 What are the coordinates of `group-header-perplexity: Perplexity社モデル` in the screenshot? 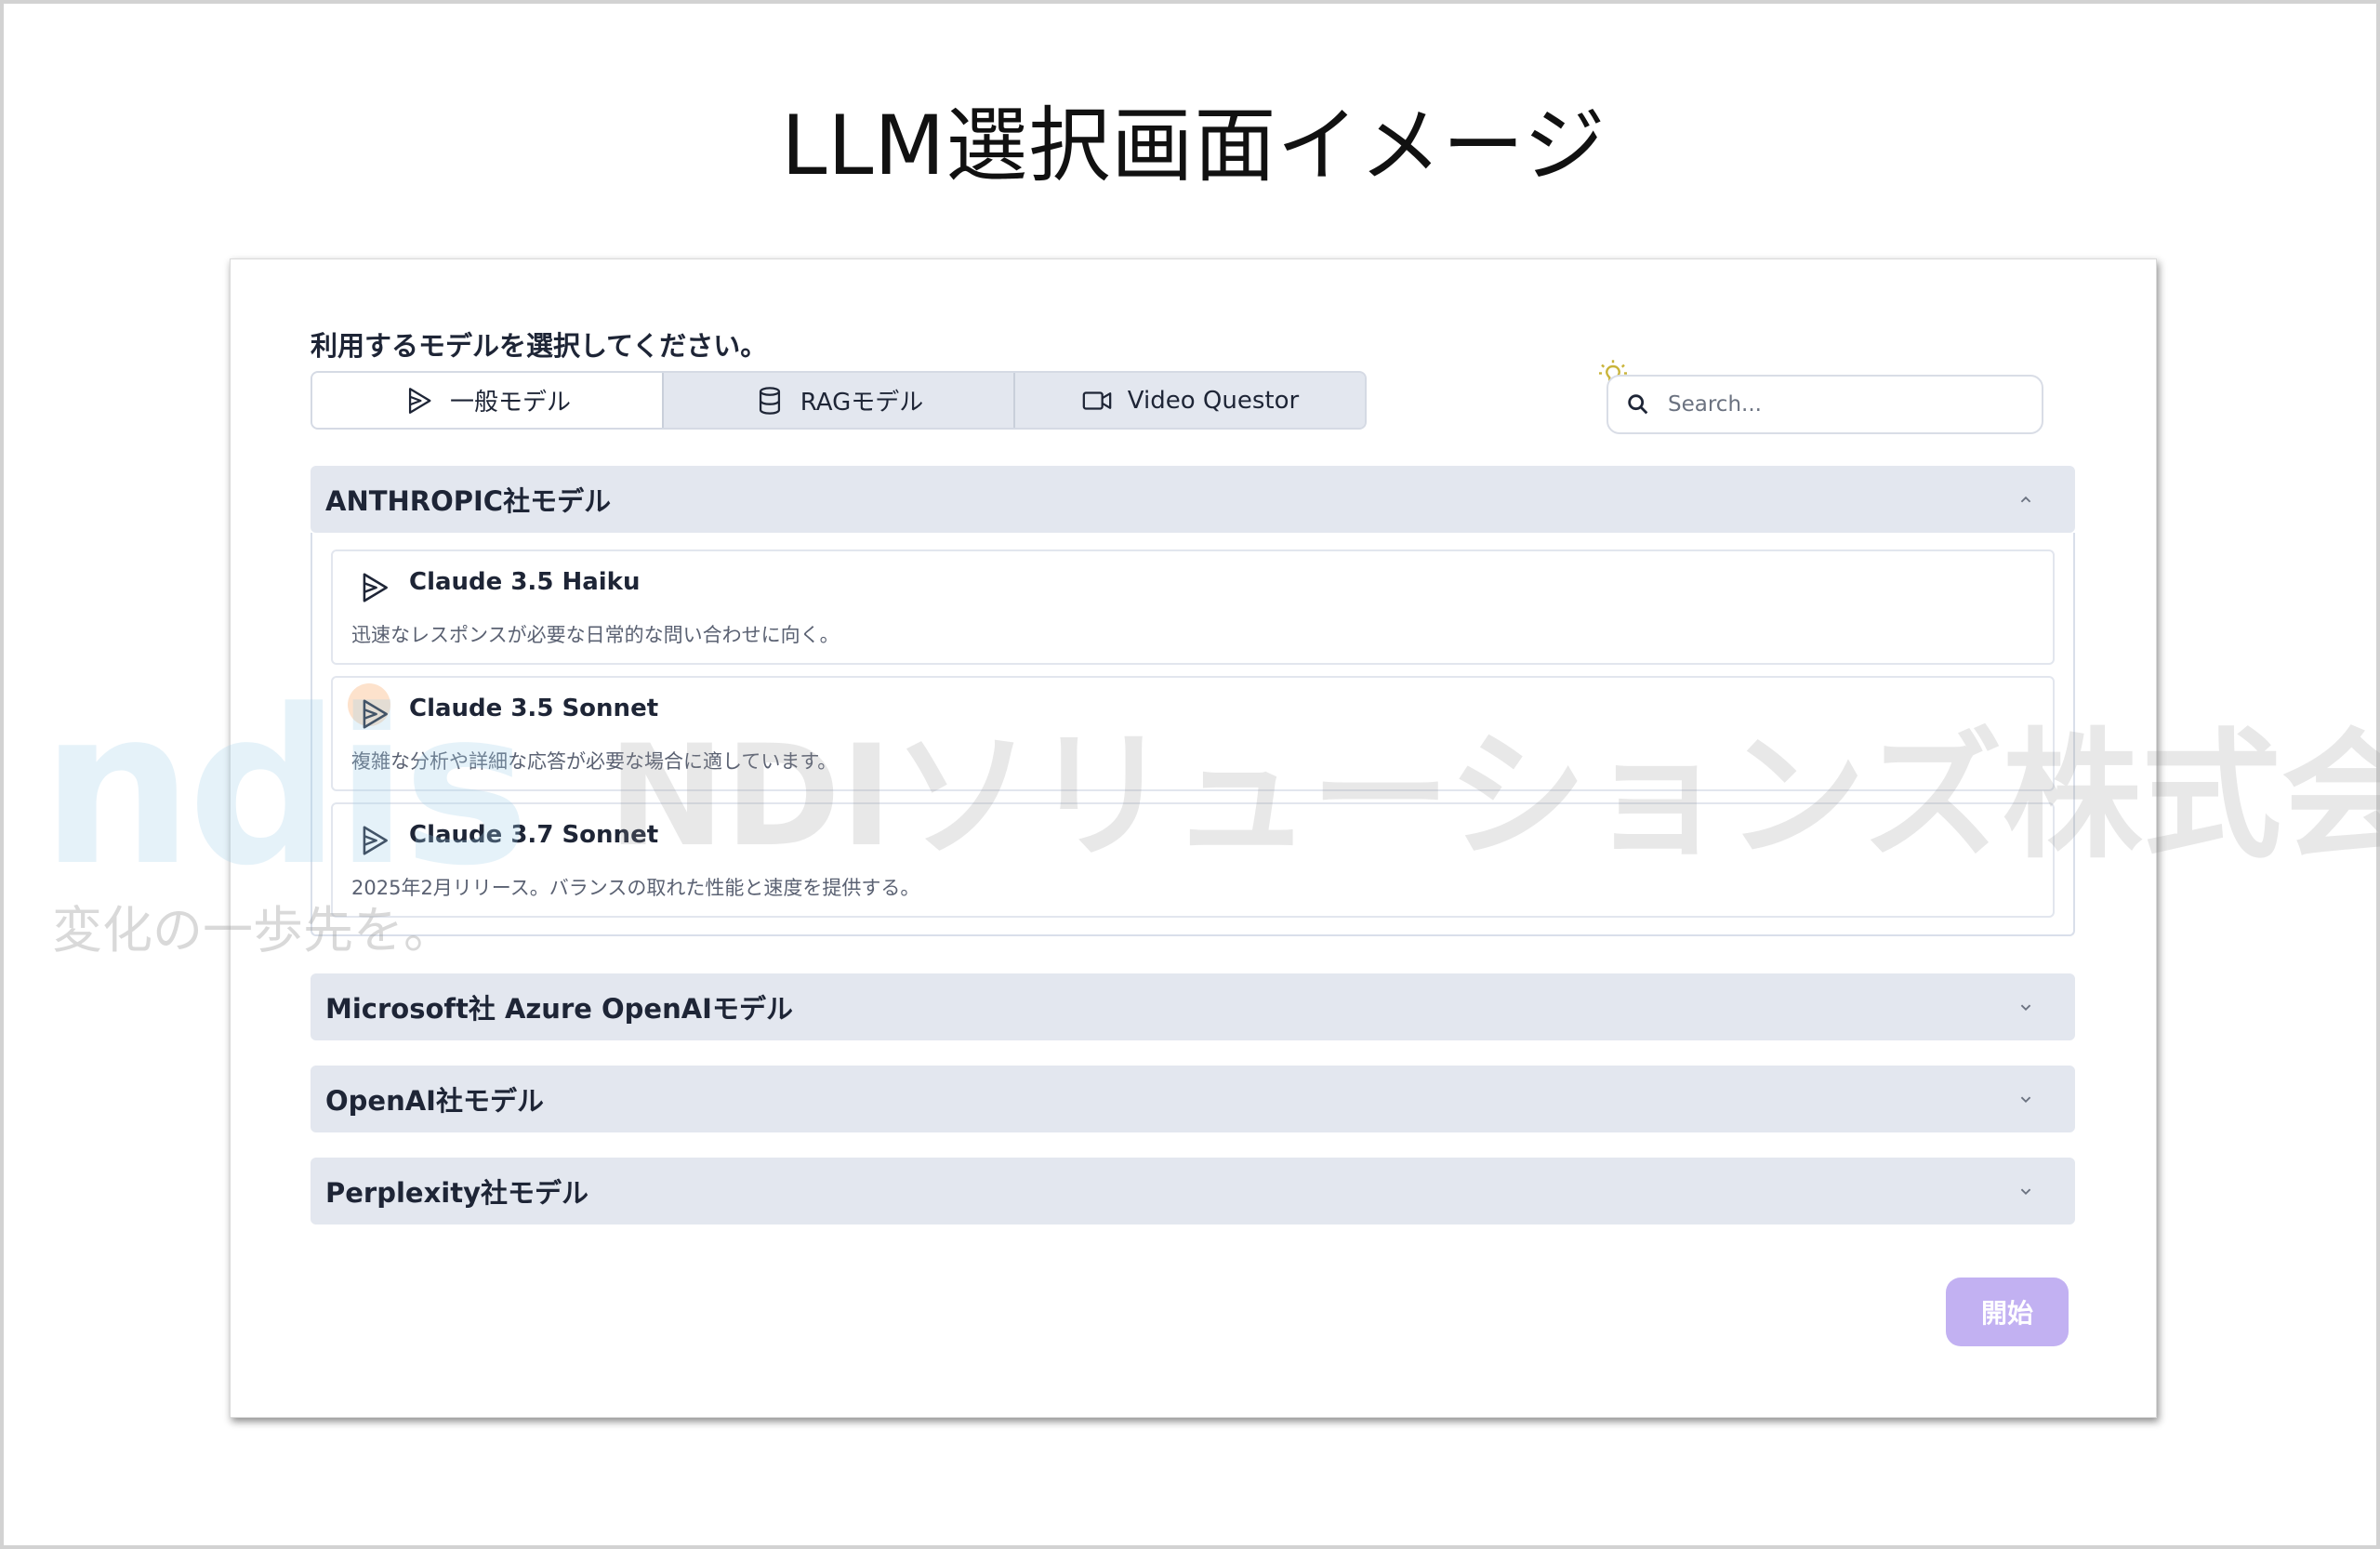 It's located at (1193, 1191).